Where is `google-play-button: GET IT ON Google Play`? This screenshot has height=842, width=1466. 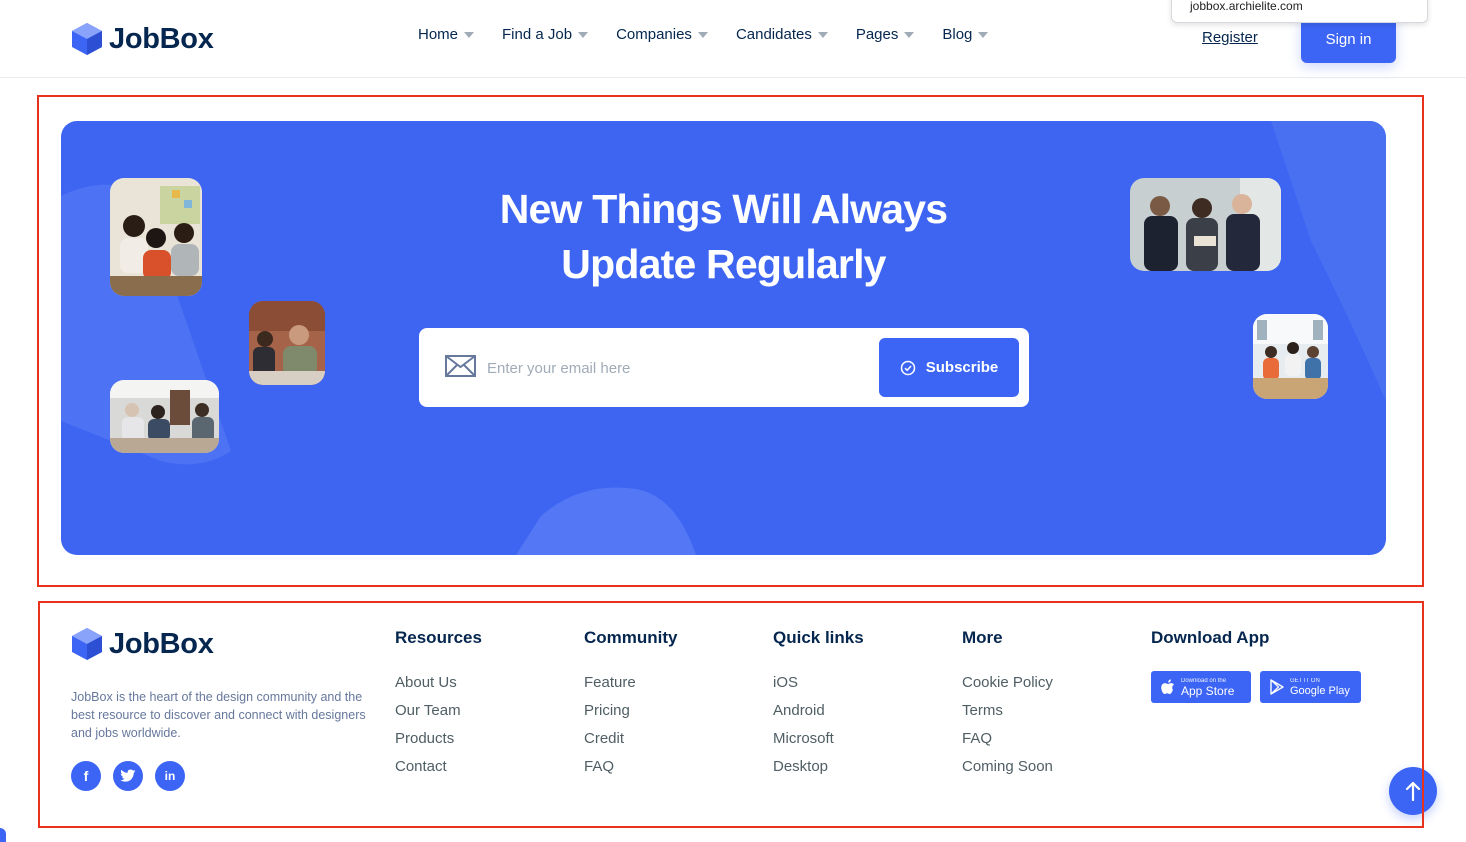
google-play-button: GET IT ON Google Play is located at coordinates (1310, 687).